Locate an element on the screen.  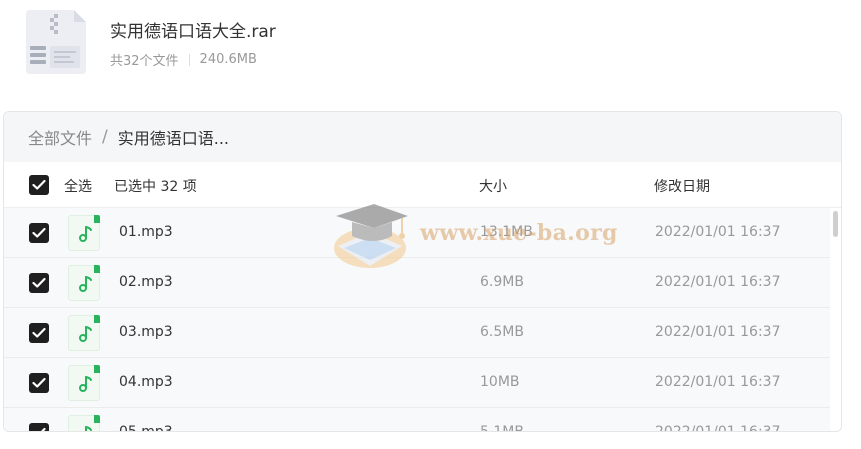
rar-archive-icon is located at coordinates (55, 42).